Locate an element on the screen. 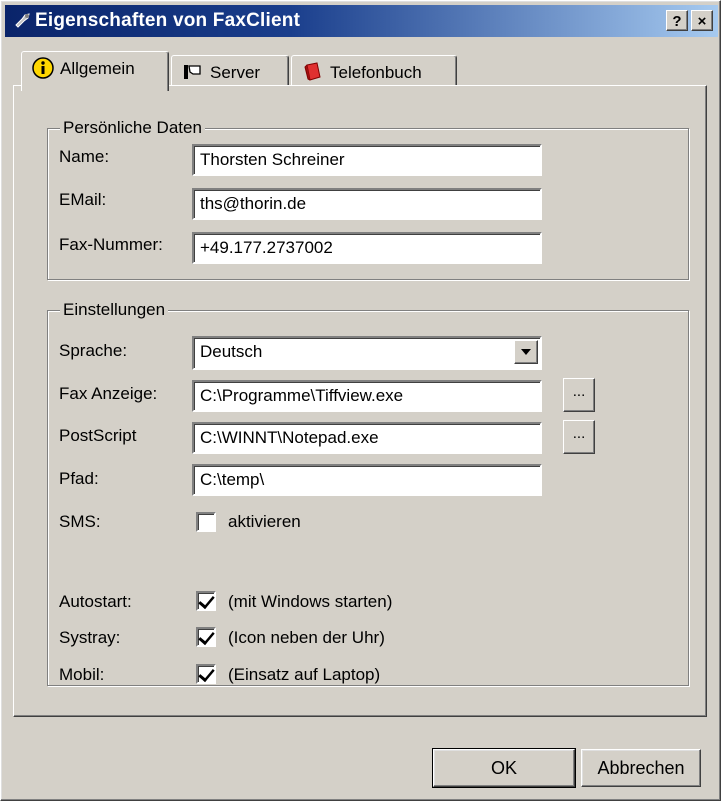 This screenshot has width=721, height=801. title-bar: Eigenschaften von FaxClient ? × is located at coordinates (361, 21).